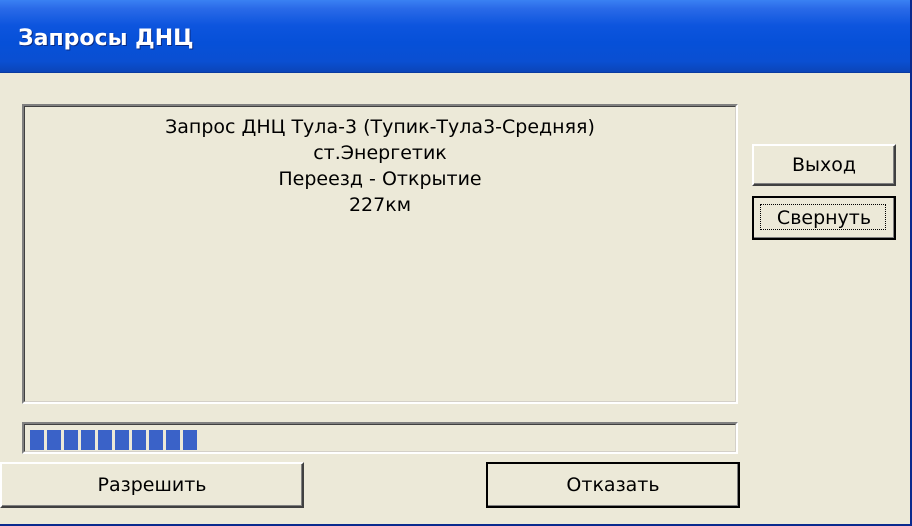 The height and width of the screenshot is (526, 912). What do you see at coordinates (380, 438) in the screenshot?
I see `progress-bar` at bounding box center [380, 438].